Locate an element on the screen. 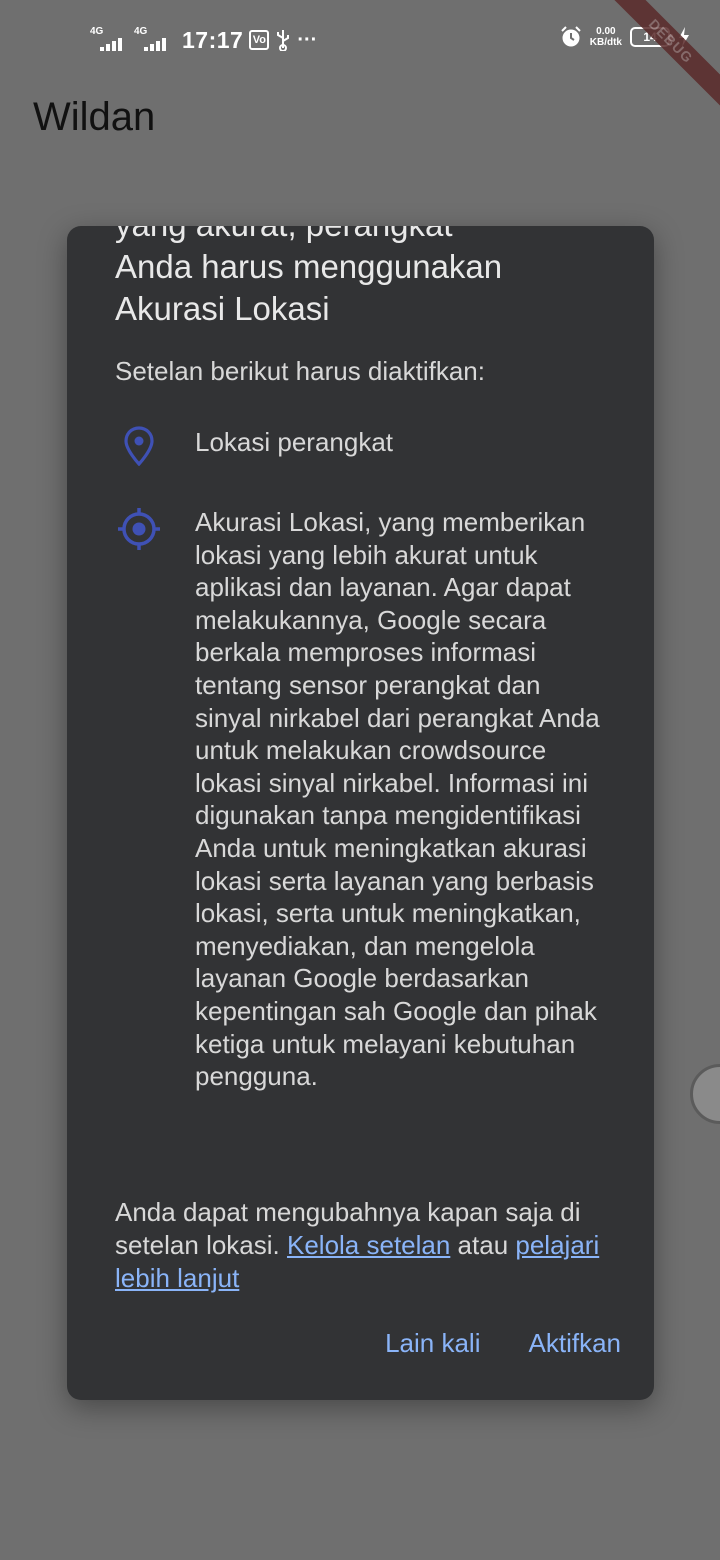 This screenshot has width=720, height=1560. later-button: Lain kali is located at coordinates (432, 1343).